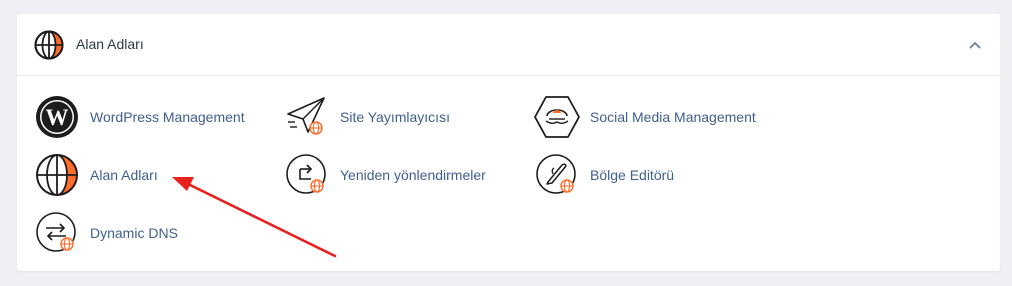 The width and height of the screenshot is (1012, 286). Describe the element at coordinates (110, 44) in the screenshot. I see `section-title: Alan Adları` at that location.